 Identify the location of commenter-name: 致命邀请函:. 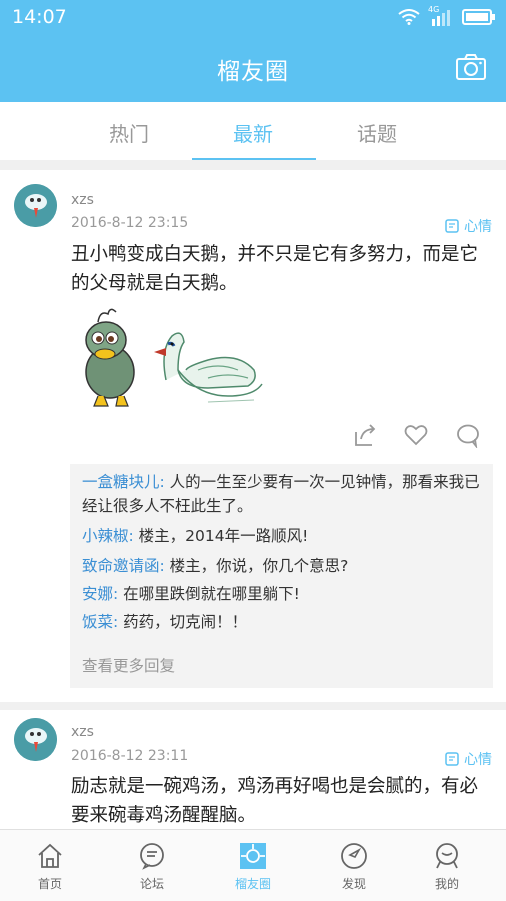
(123, 566).